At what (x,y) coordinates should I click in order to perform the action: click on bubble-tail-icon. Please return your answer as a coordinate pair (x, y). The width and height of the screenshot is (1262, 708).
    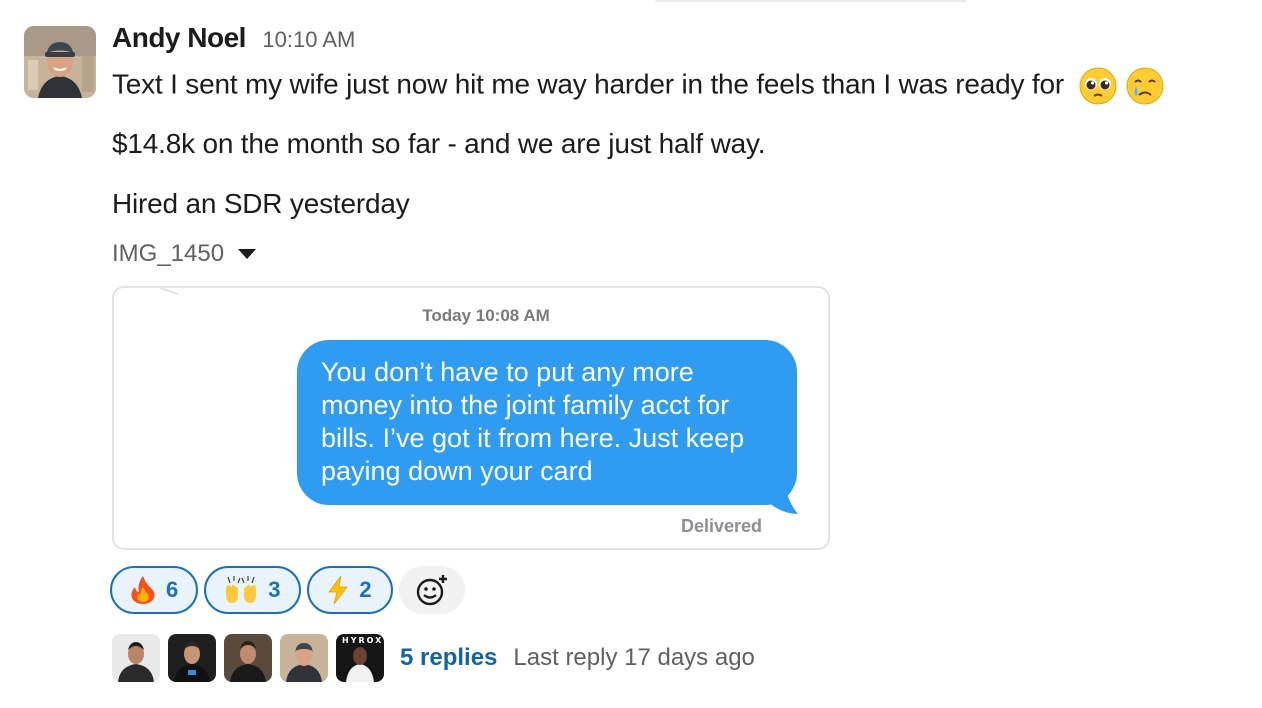
    Looking at the image, I should click on (783, 501).